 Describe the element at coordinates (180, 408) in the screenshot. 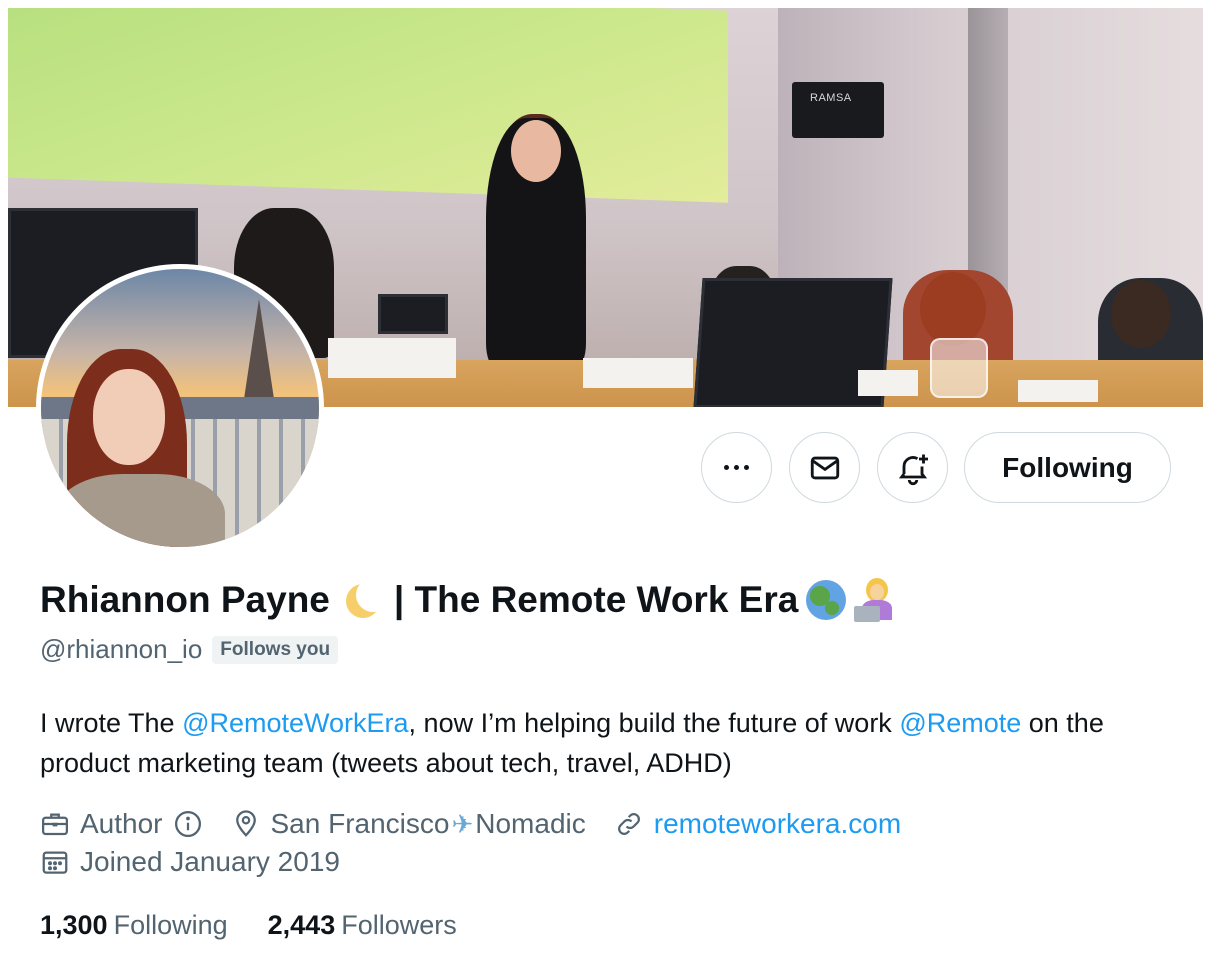

I see `profile-avatar` at that location.